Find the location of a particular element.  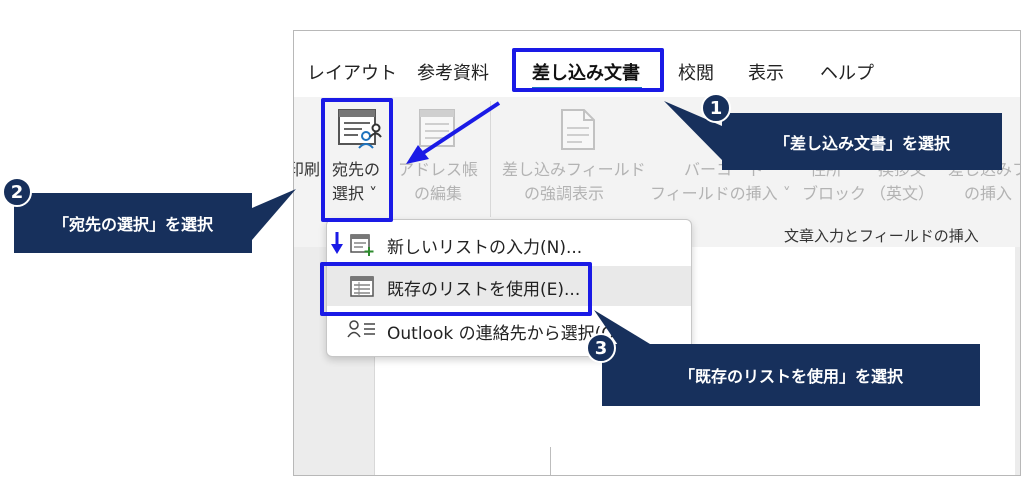

step-2-badge: 2 is located at coordinates (17, 192).